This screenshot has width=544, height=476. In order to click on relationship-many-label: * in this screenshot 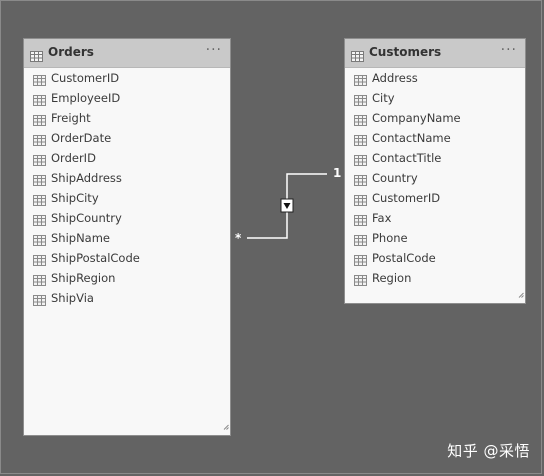, I will do `click(238, 238)`.